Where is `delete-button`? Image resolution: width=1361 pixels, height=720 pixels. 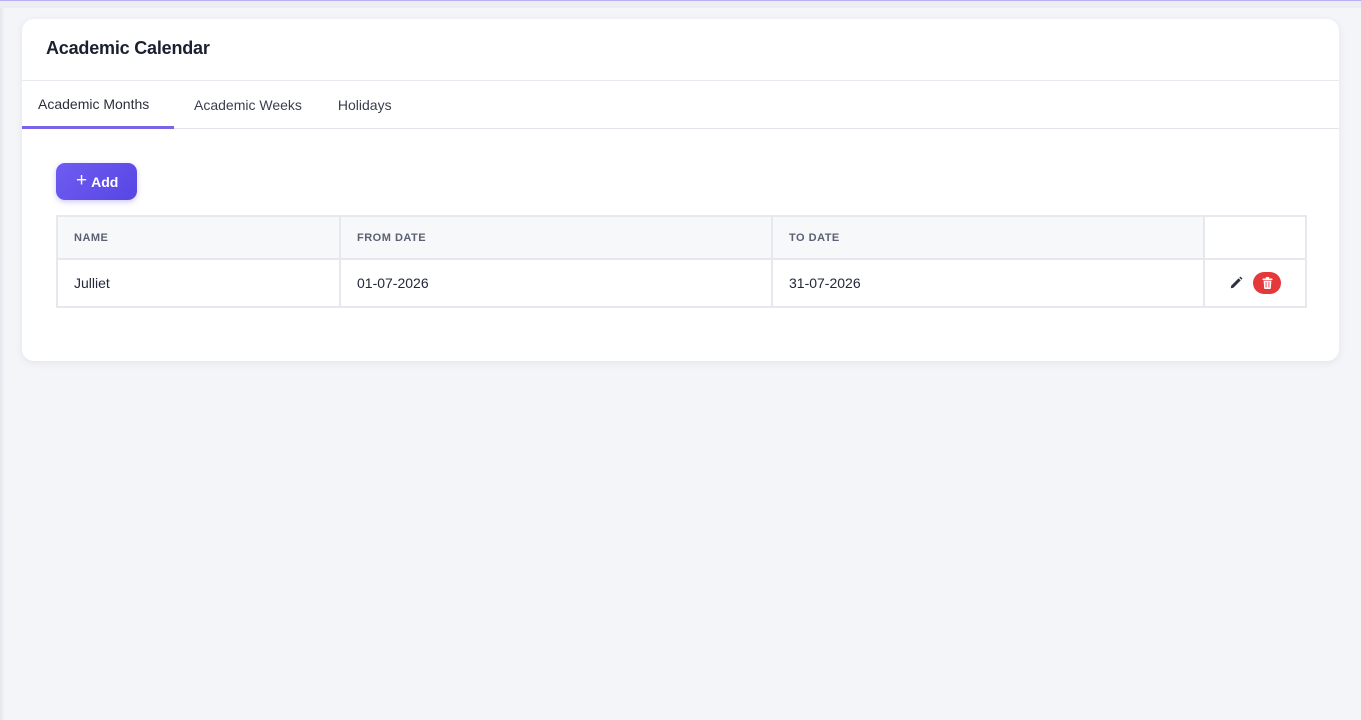 delete-button is located at coordinates (1267, 283).